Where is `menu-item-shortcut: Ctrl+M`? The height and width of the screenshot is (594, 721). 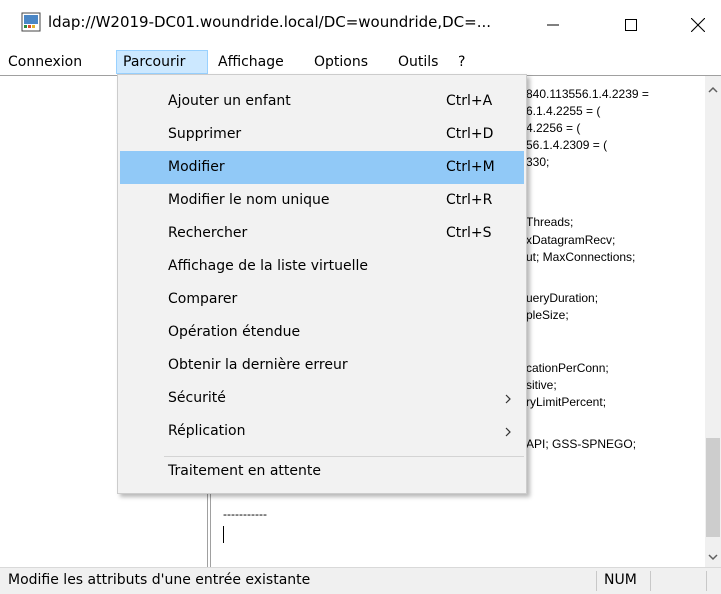
menu-item-shortcut: Ctrl+M is located at coordinates (470, 167).